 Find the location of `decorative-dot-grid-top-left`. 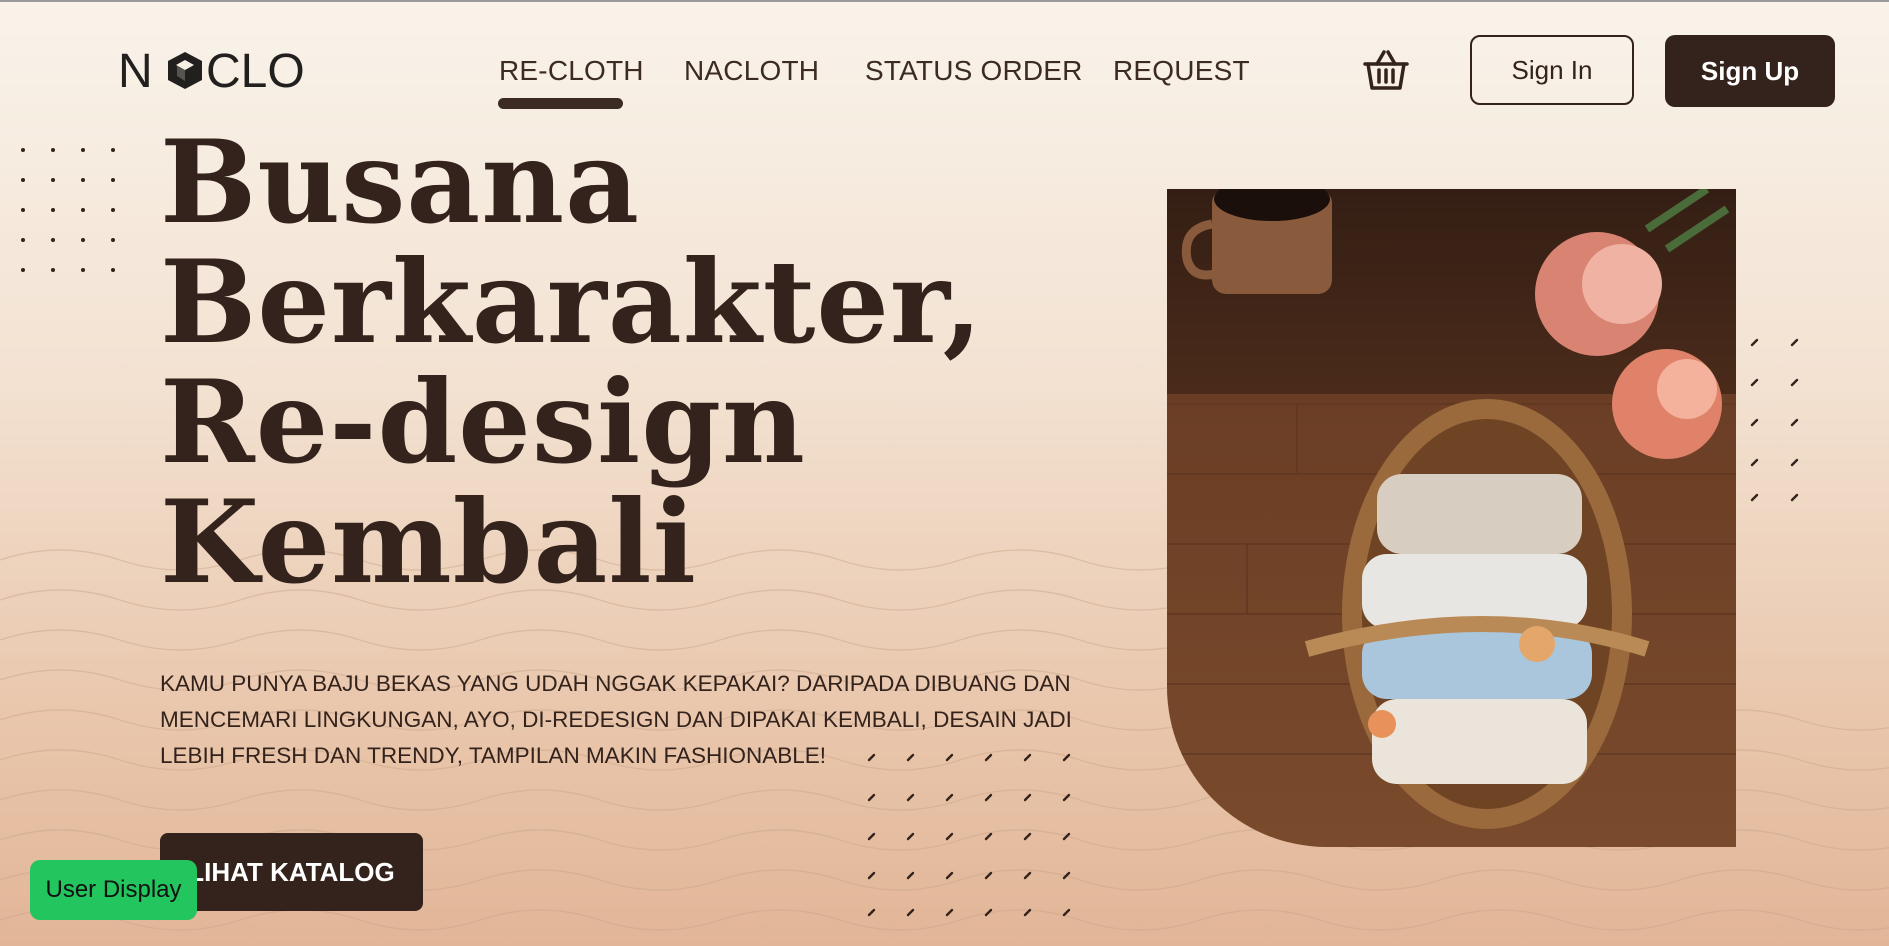

decorative-dot-grid-top-left is located at coordinates (68, 210).